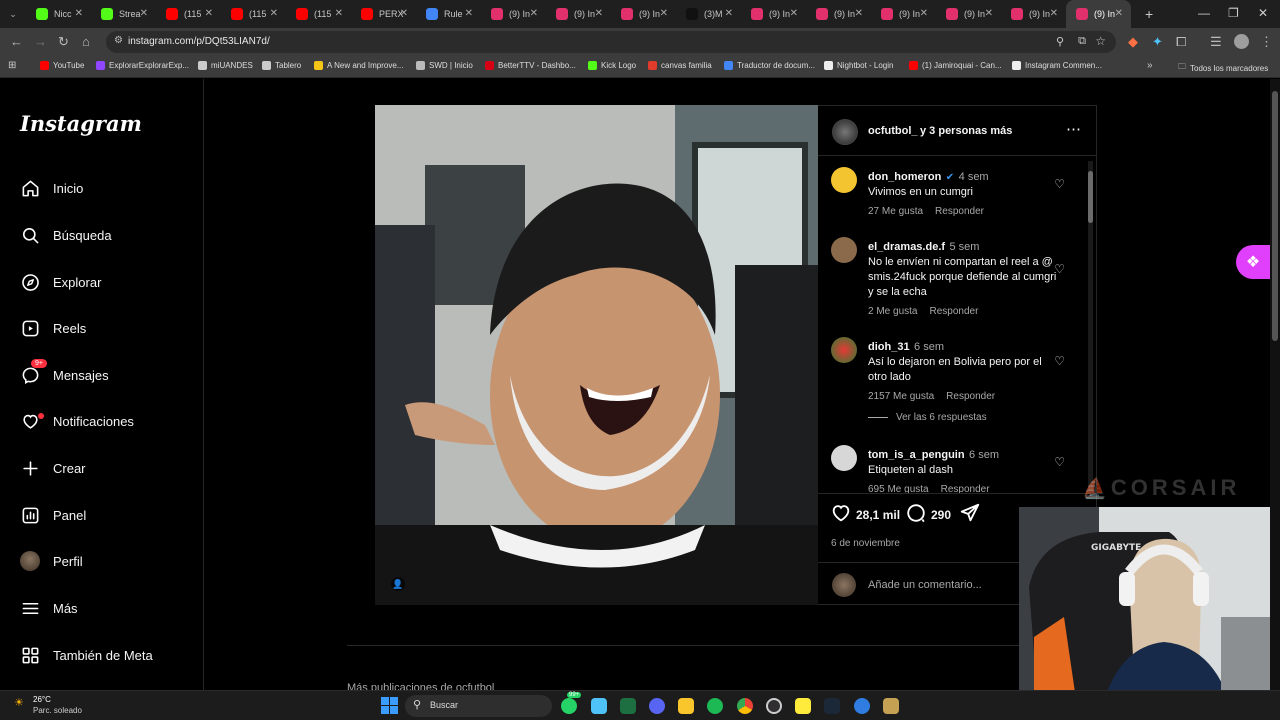 This screenshot has height=720, width=1280. I want to click on post-author: ocfutbol_, so click(893, 131).